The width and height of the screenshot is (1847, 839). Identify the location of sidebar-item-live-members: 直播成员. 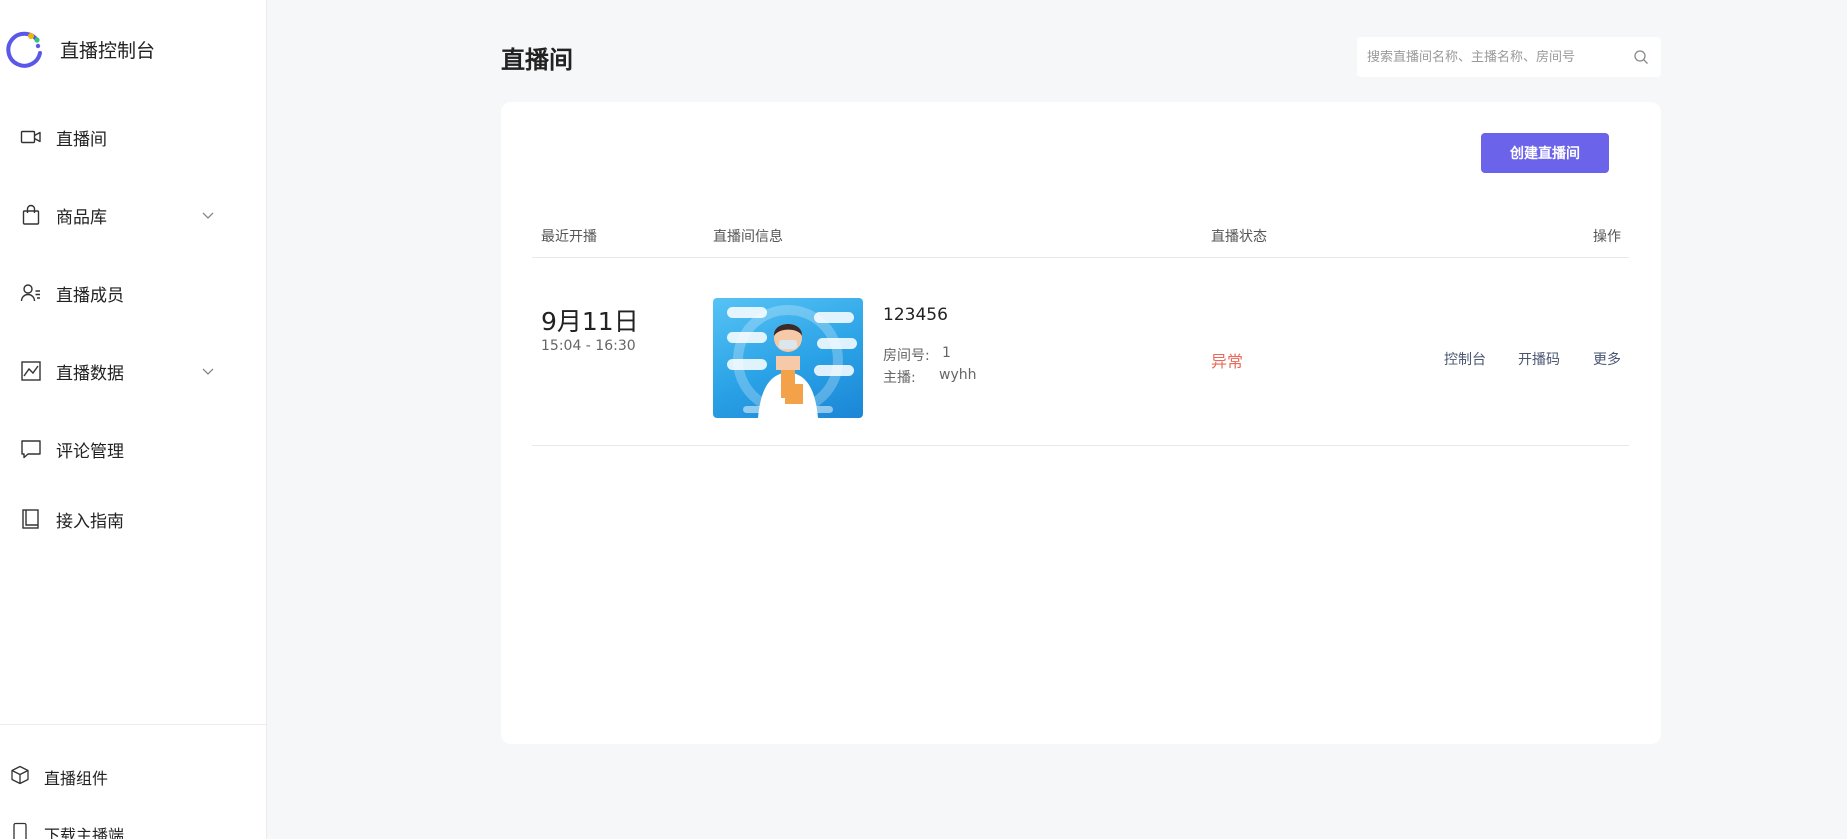
(125, 293).